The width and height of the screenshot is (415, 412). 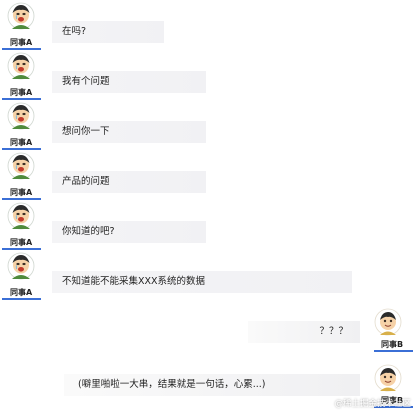 I want to click on watermark: @稀土掘金技术社区, so click(x=372, y=404).